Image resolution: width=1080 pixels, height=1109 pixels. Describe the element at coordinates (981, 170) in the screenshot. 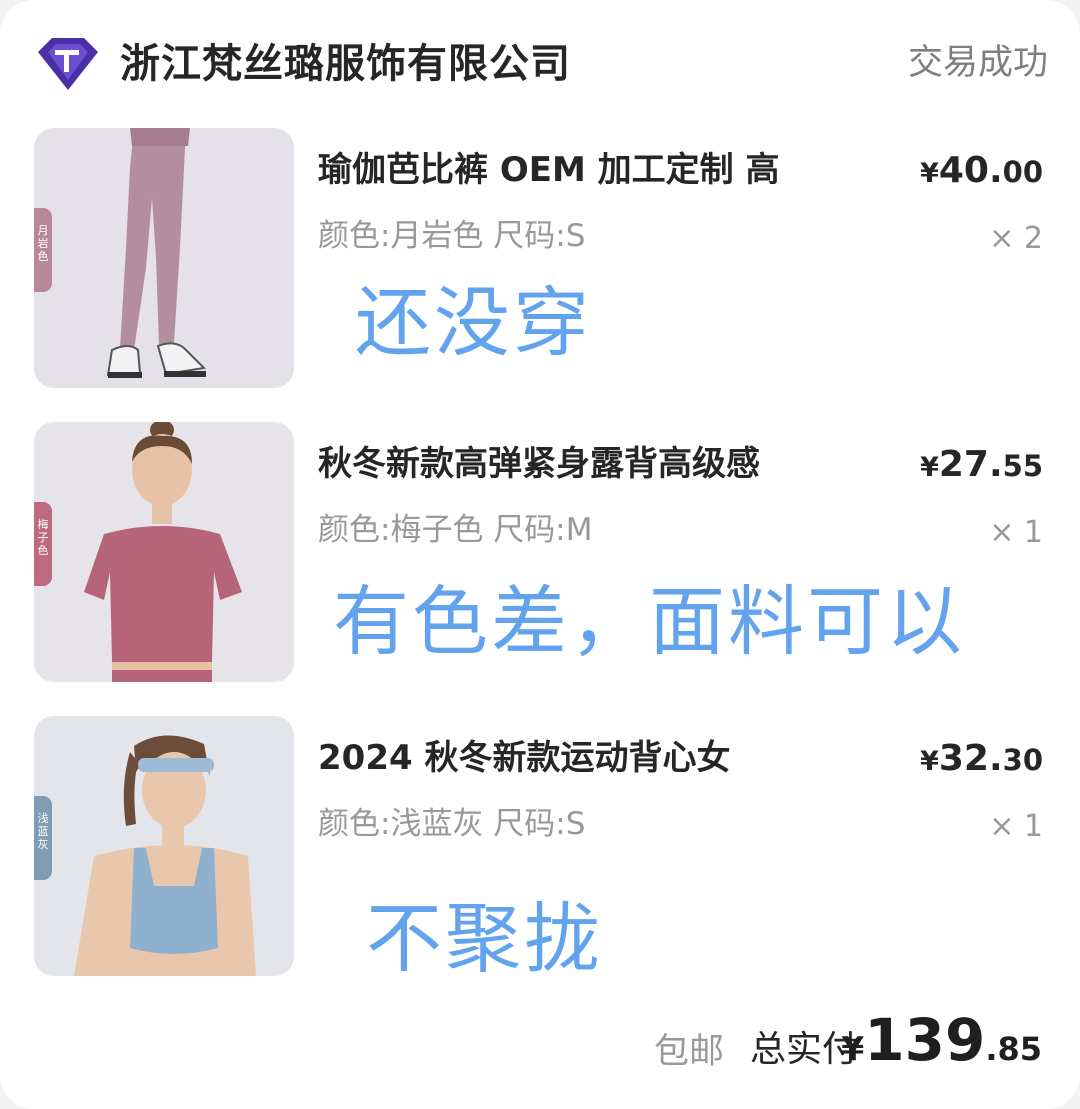

I see `product-price: ¥40.00` at that location.